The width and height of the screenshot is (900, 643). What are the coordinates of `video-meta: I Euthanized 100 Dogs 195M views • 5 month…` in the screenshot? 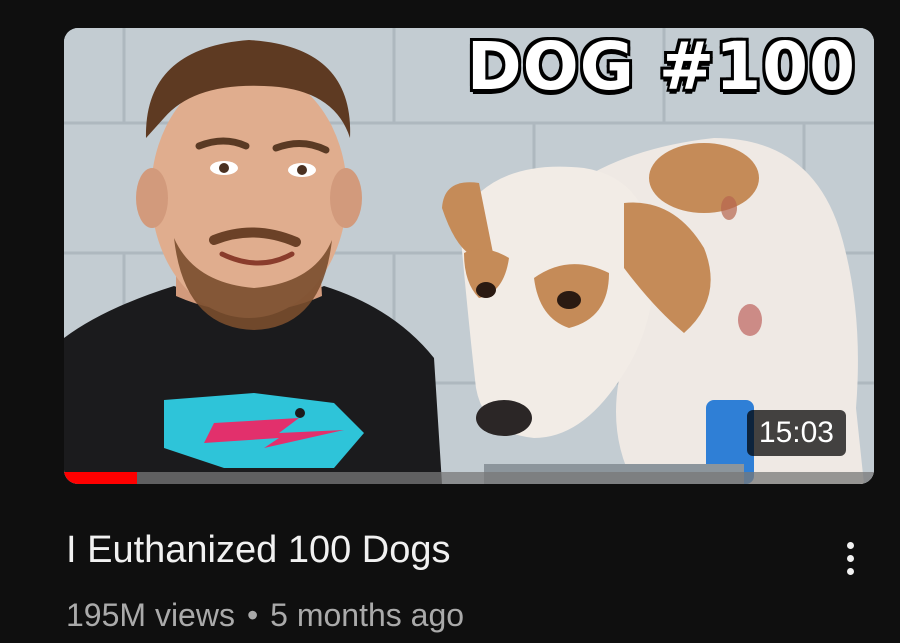 It's located at (443, 581).